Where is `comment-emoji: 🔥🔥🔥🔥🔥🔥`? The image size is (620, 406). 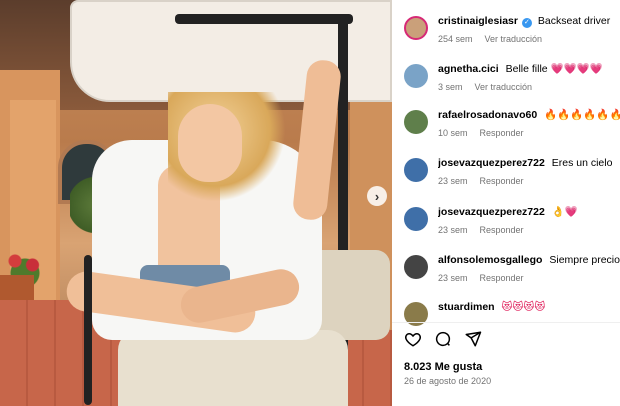 comment-emoji: 🔥🔥🔥🔥🔥🔥 is located at coordinates (582, 115).